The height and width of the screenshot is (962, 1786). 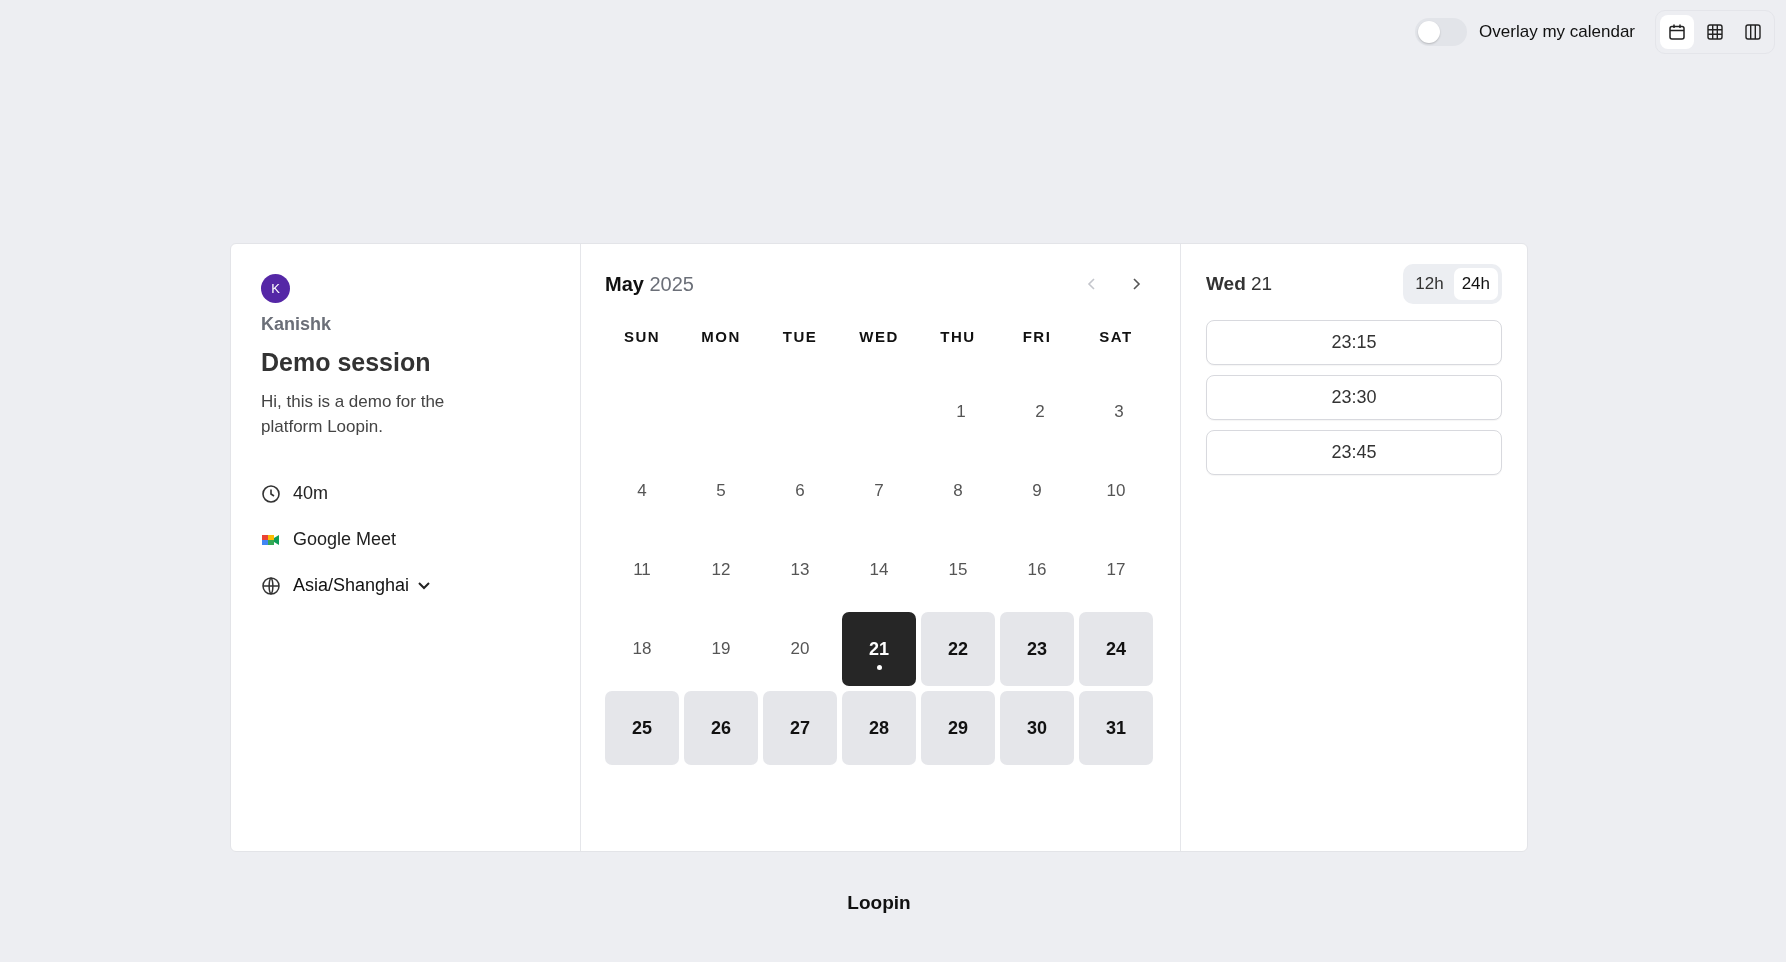 I want to click on day-number: 17, so click(x=1116, y=570).